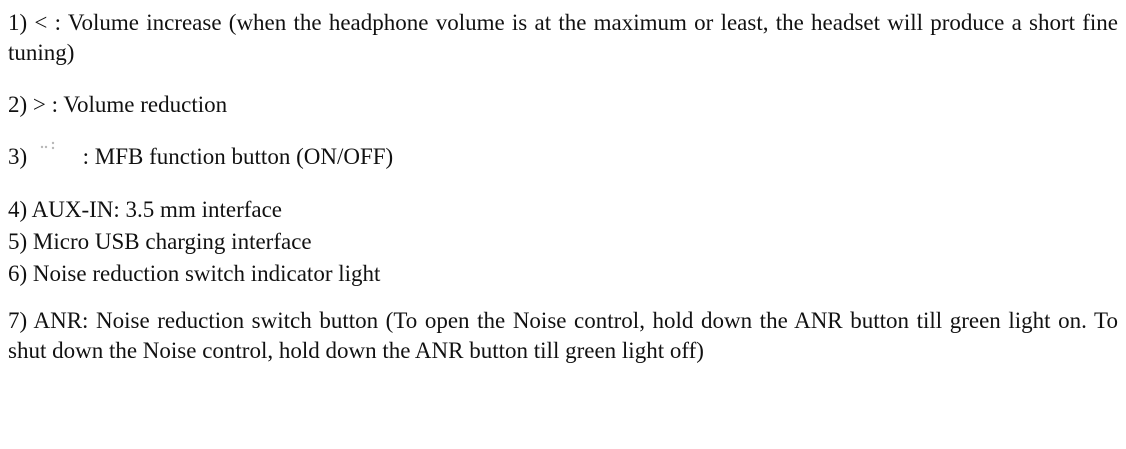 This screenshot has height=449, width=1126. Describe the element at coordinates (18, 209) in the screenshot. I see `item-4-number: 4)` at that location.